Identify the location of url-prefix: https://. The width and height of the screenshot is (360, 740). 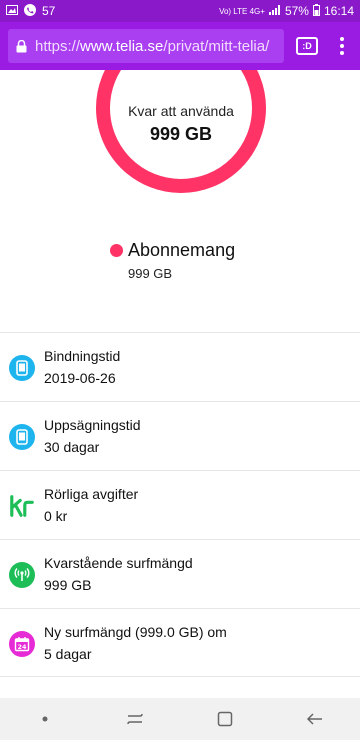
(58, 46).